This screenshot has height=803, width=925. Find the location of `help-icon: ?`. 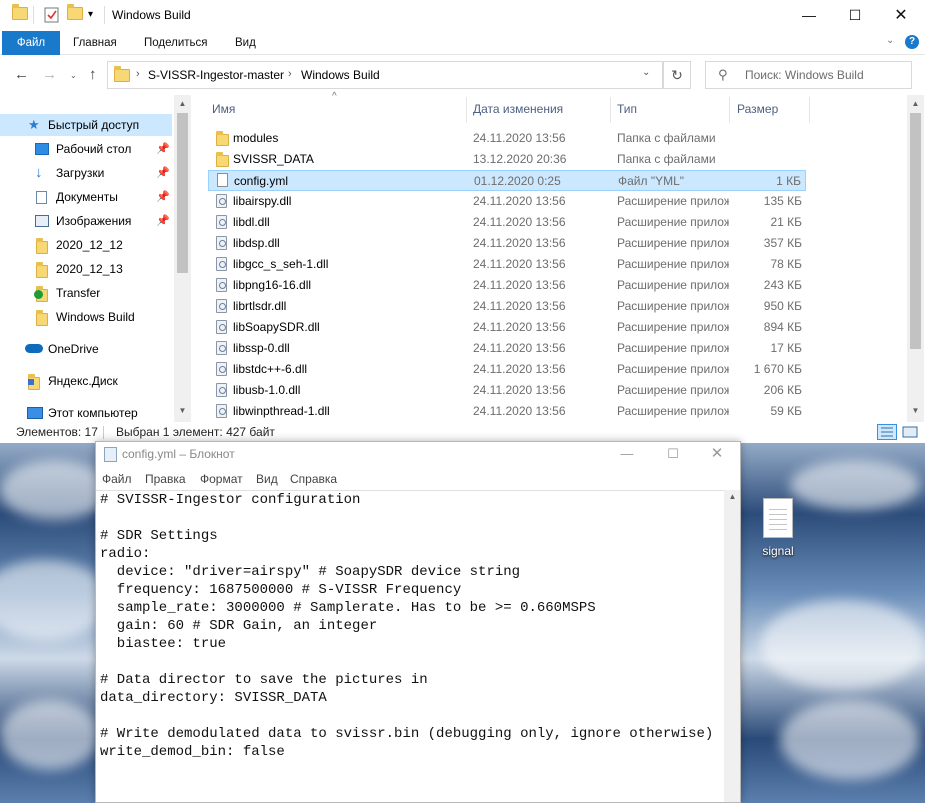

help-icon: ? is located at coordinates (912, 42).